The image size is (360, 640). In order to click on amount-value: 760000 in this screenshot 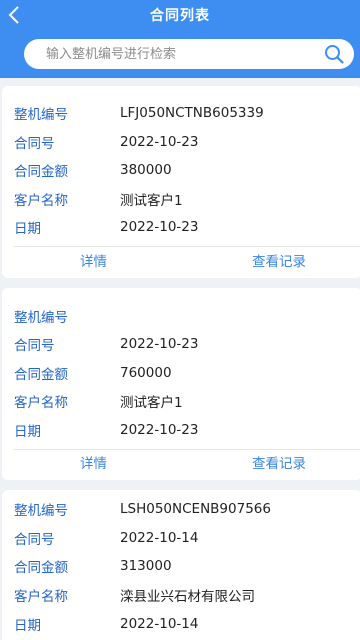, I will do `click(146, 373)`.